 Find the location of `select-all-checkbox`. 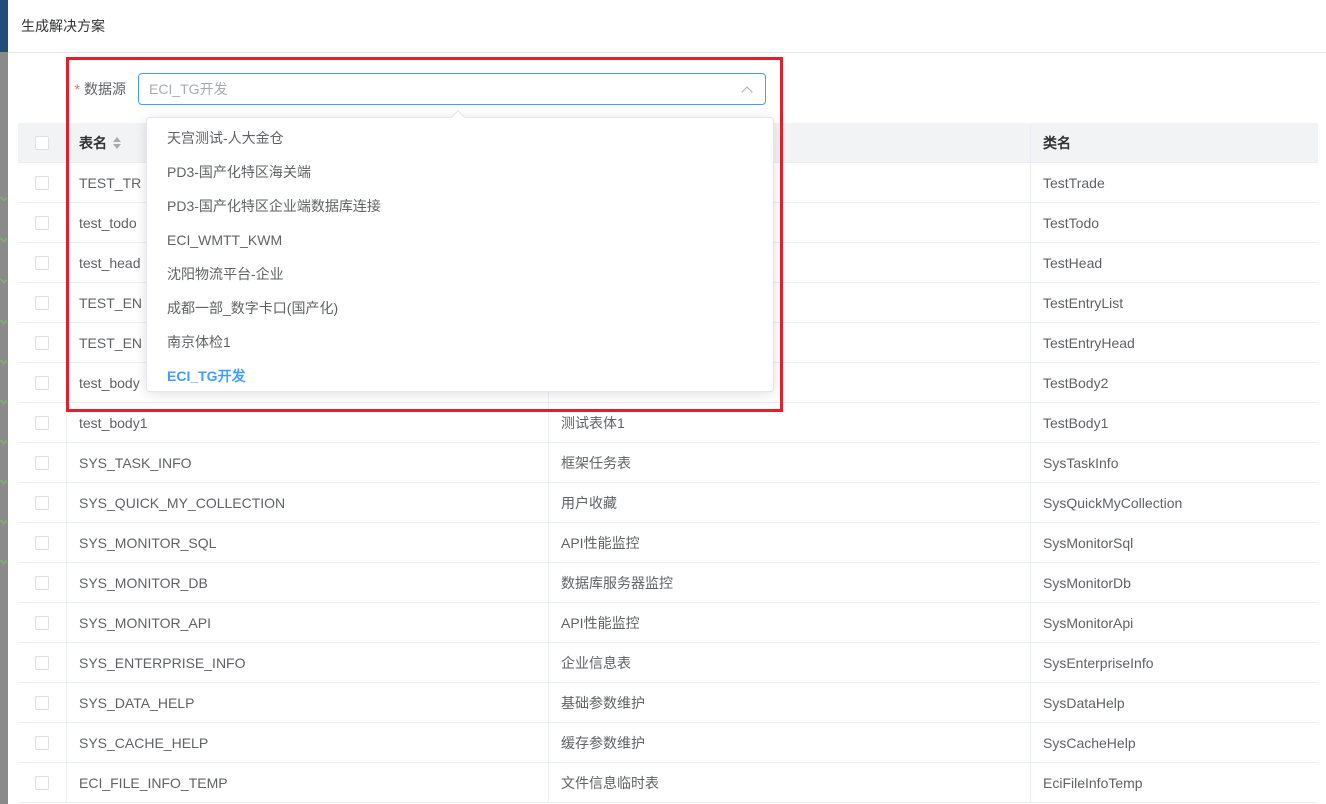

select-all-checkbox is located at coordinates (42, 142).